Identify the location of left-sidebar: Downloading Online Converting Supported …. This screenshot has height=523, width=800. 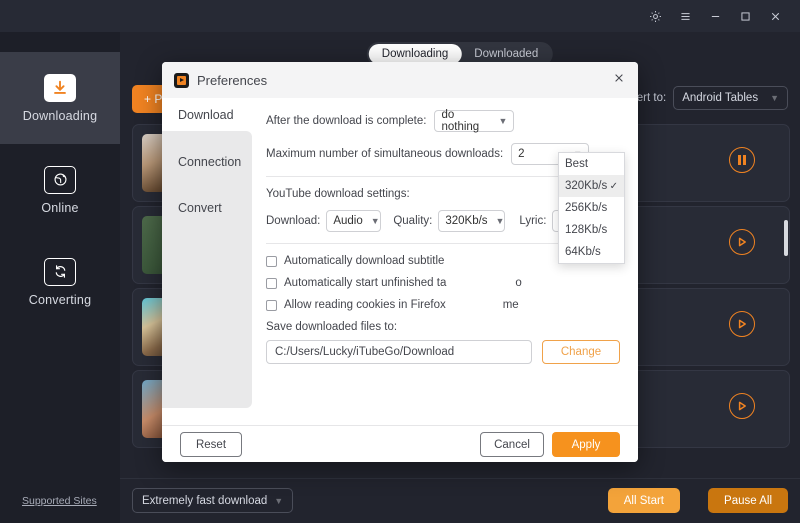
(60, 277).